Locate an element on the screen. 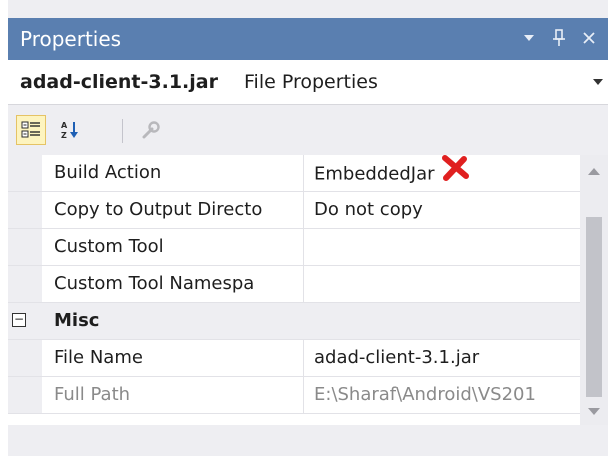 The height and width of the screenshot is (456, 608). property-value: Do not copy is located at coordinates (446, 210).